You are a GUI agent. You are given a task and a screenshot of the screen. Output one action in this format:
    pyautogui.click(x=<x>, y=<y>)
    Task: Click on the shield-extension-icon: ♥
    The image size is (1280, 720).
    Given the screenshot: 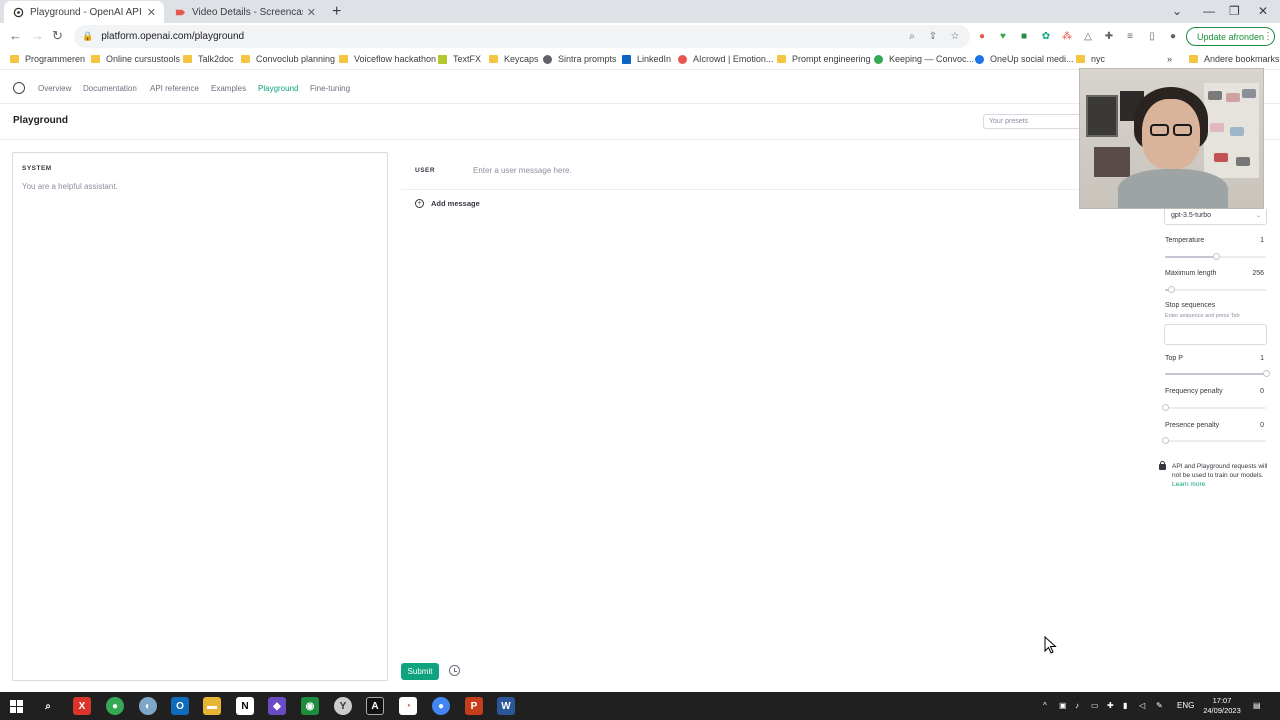 What is the action you would take?
    pyautogui.click(x=1003, y=36)
    